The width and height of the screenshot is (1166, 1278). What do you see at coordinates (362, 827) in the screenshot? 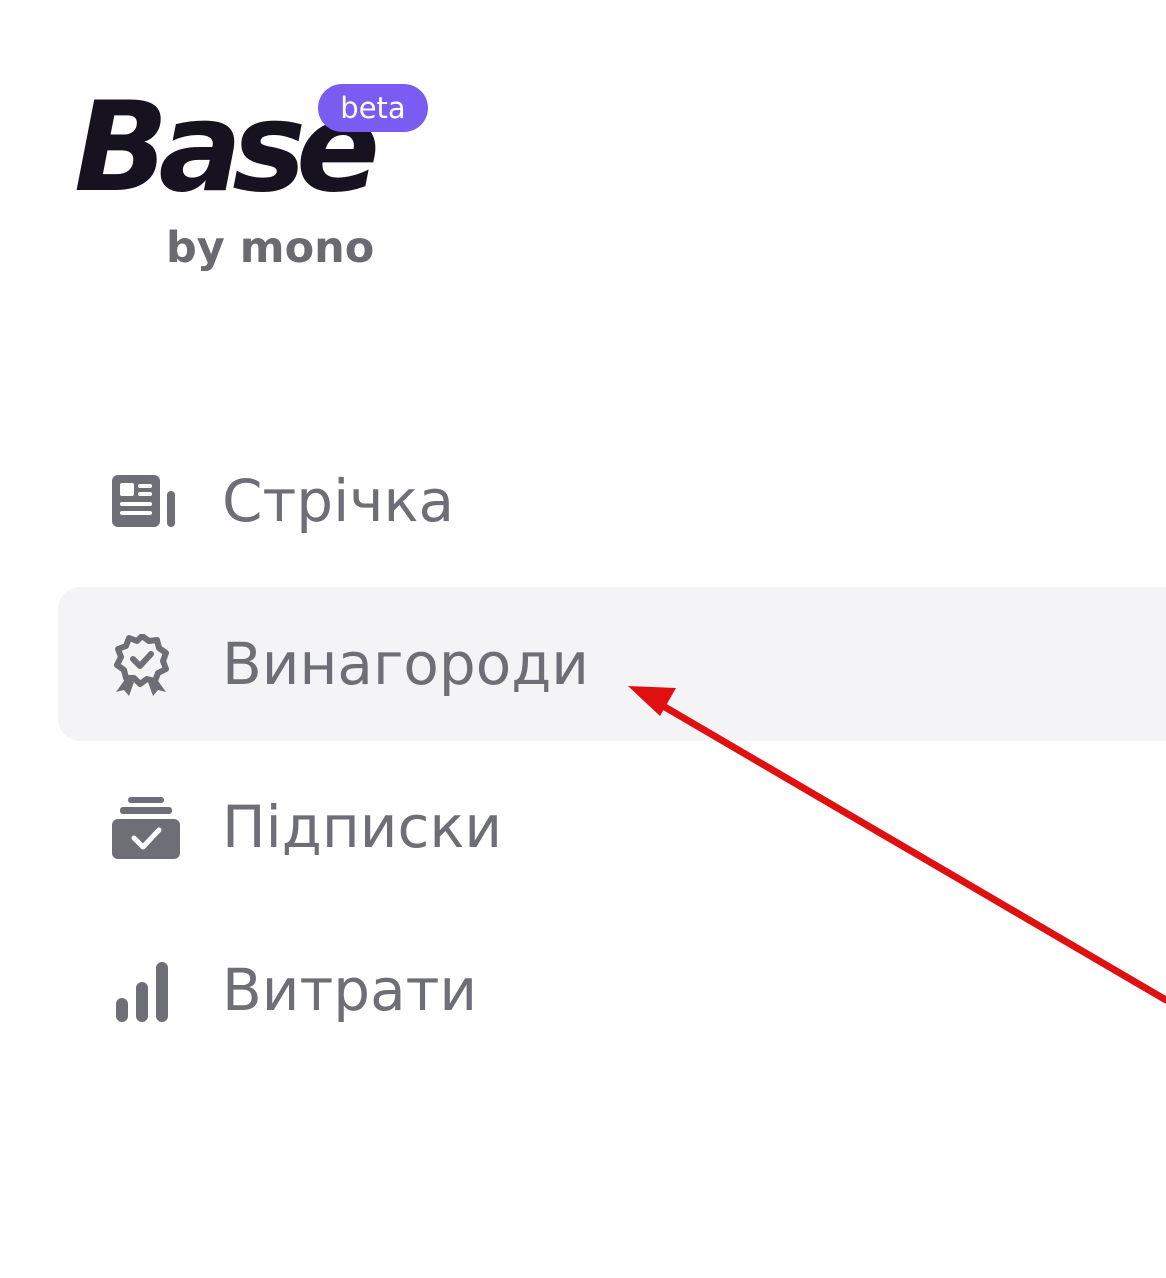
I see `sidebar-item-label: Підписки` at bounding box center [362, 827].